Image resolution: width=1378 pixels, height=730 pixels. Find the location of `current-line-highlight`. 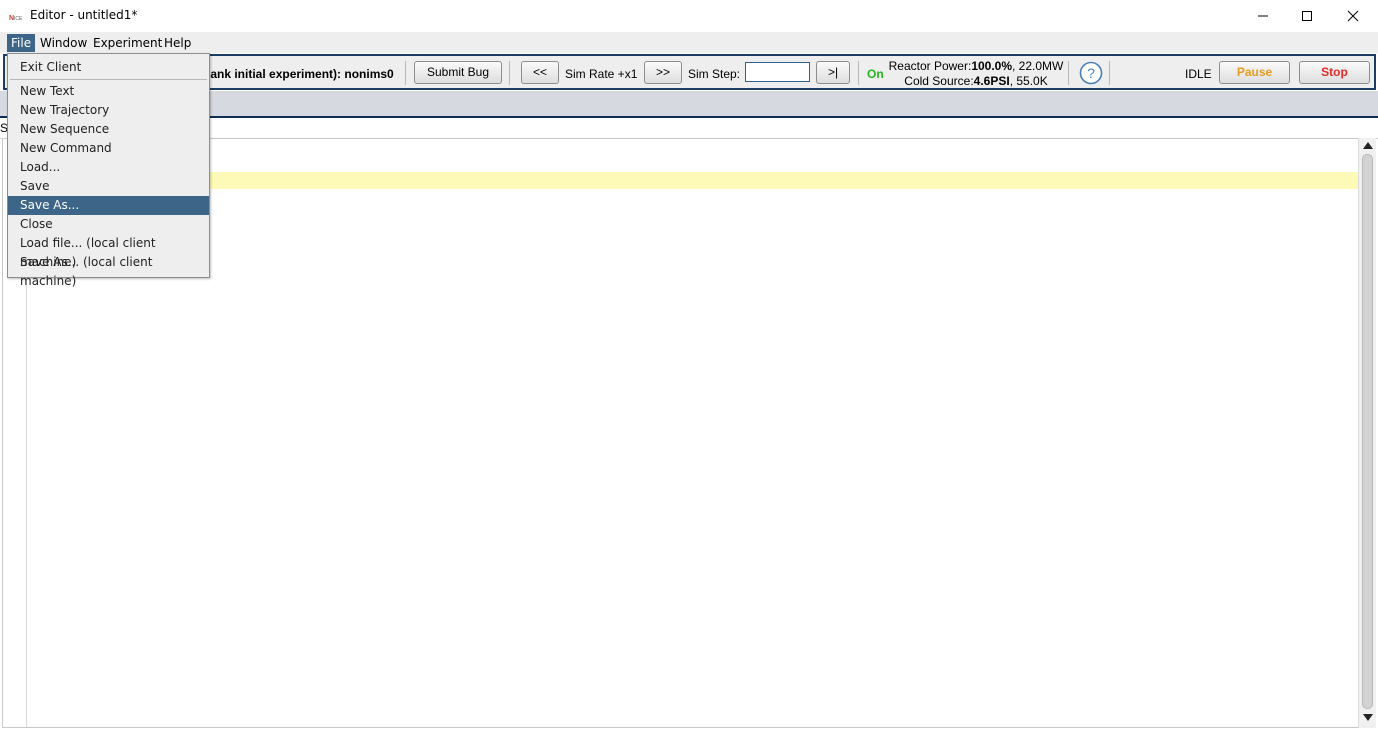

current-line-highlight is located at coordinates (693, 180).